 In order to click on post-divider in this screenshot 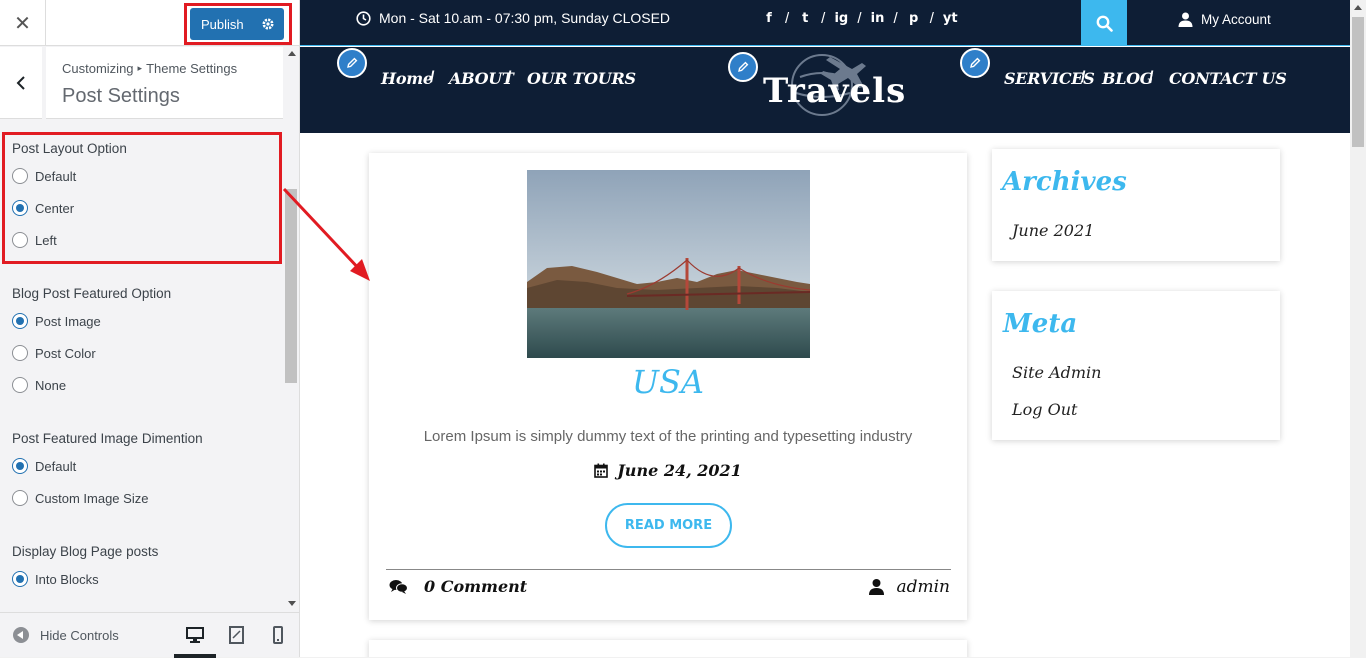, I will do `click(668, 569)`.